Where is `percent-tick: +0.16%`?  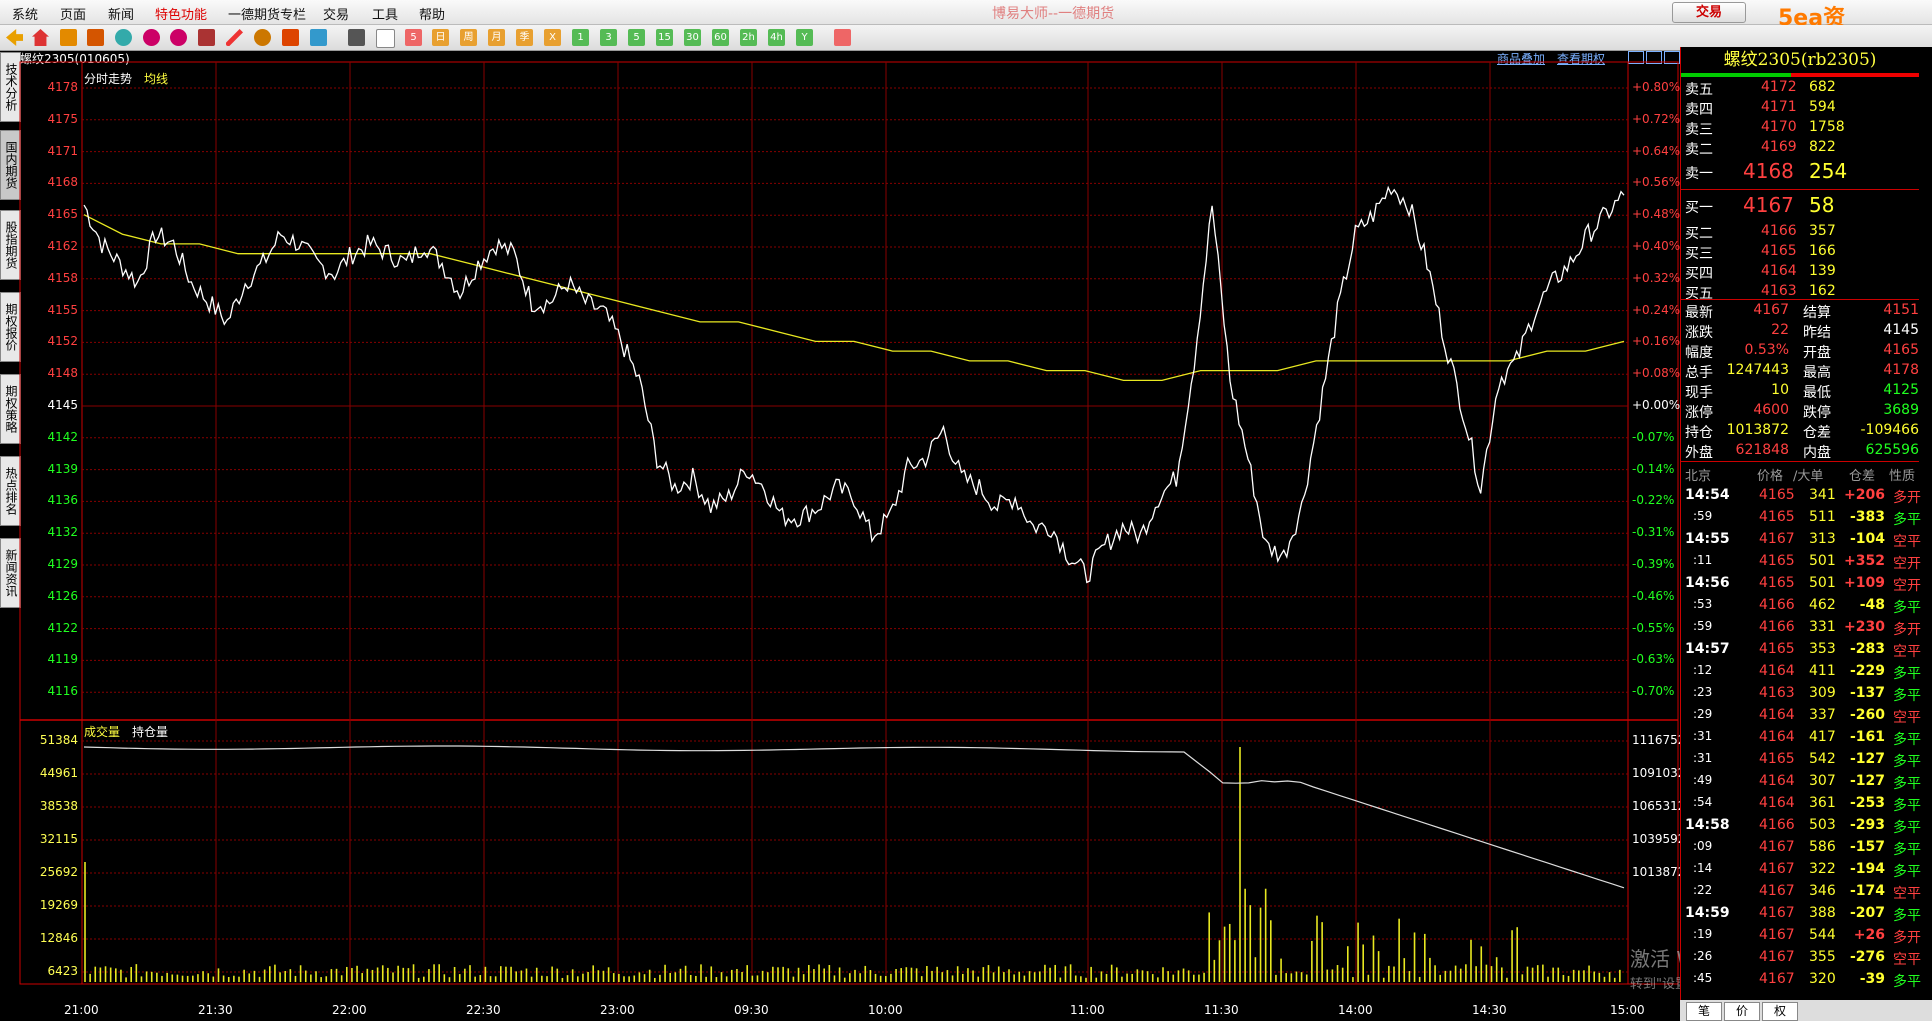
percent-tick: +0.16% is located at coordinates (1656, 341).